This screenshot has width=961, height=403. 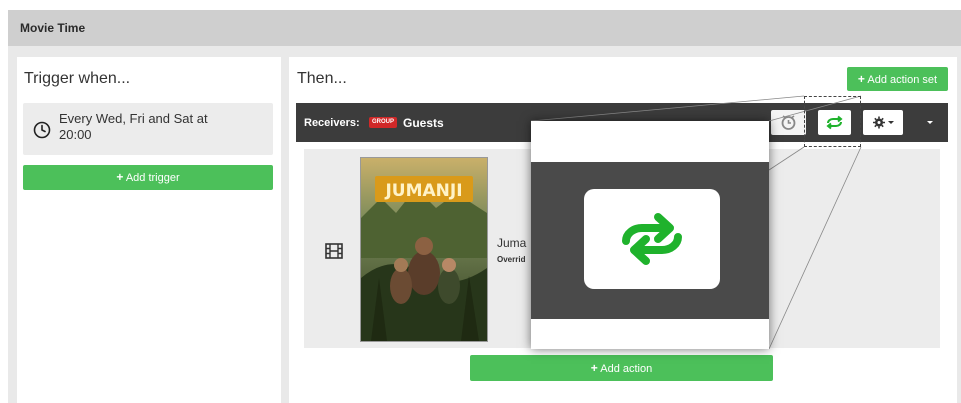 What do you see at coordinates (832, 121) in the screenshot?
I see `zoom-source-highlight` at bounding box center [832, 121].